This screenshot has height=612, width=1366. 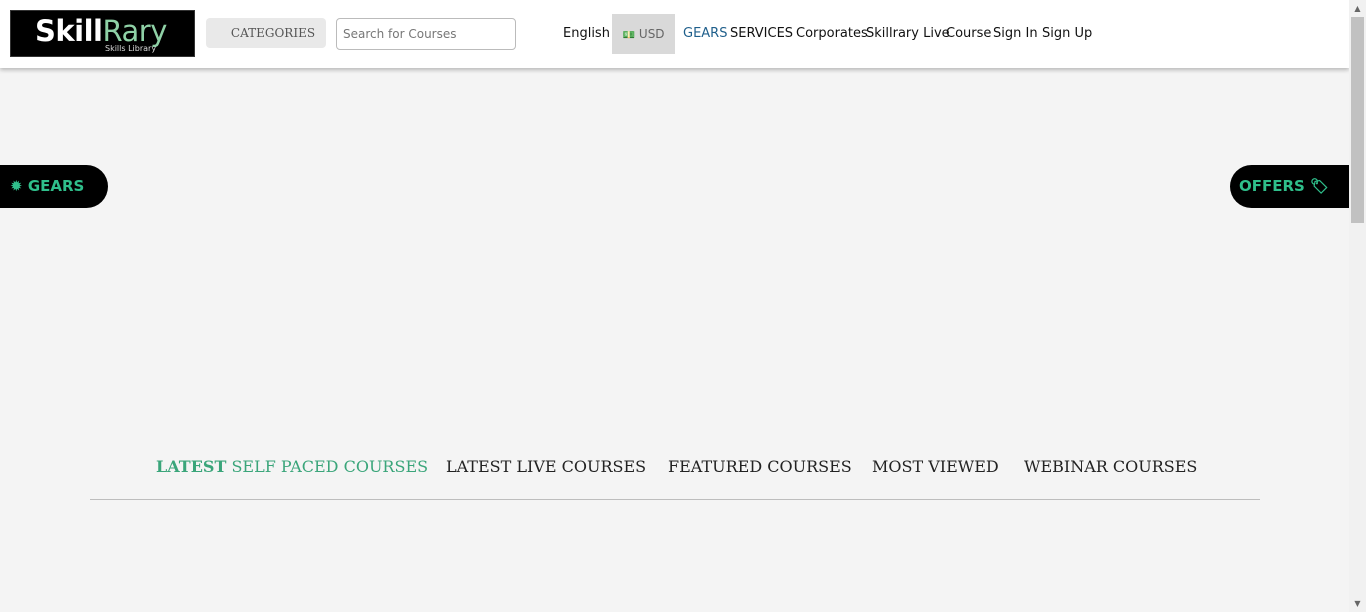 I want to click on currency-label: USD, so click(x=651, y=34).